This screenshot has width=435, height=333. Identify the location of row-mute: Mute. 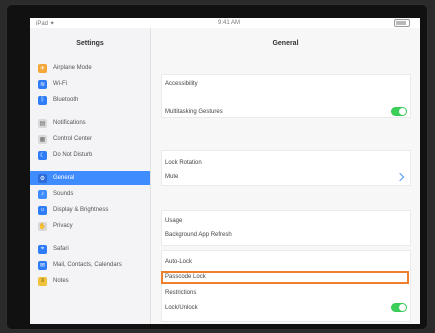
(285, 177).